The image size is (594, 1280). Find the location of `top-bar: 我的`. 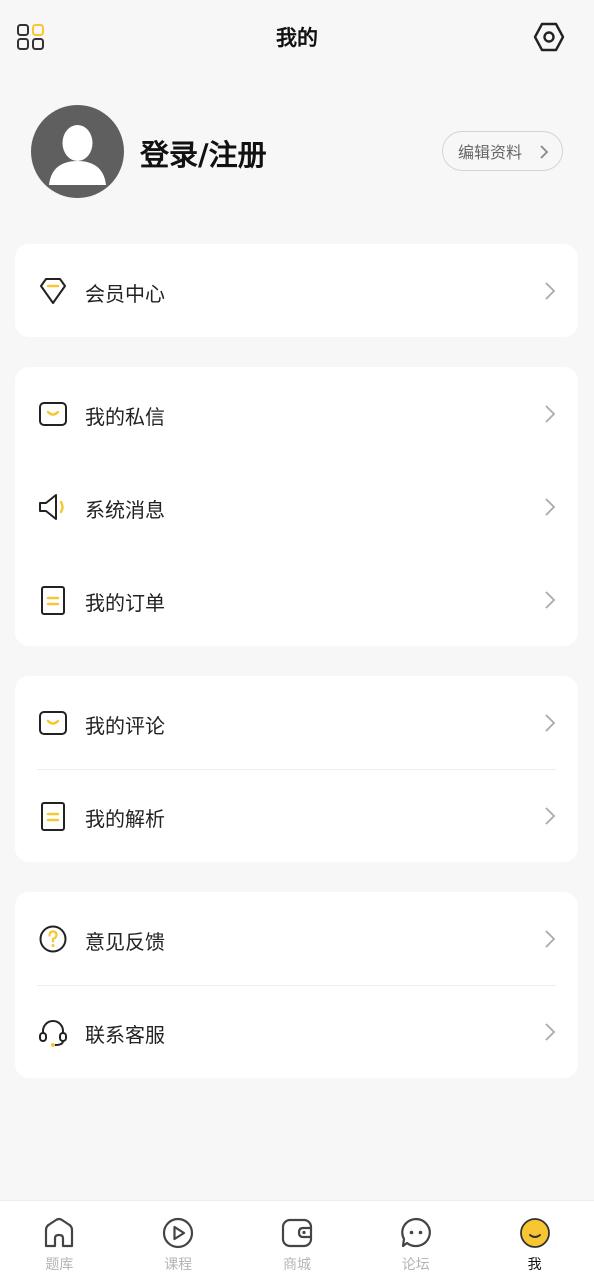

top-bar: 我的 is located at coordinates (297, 38).